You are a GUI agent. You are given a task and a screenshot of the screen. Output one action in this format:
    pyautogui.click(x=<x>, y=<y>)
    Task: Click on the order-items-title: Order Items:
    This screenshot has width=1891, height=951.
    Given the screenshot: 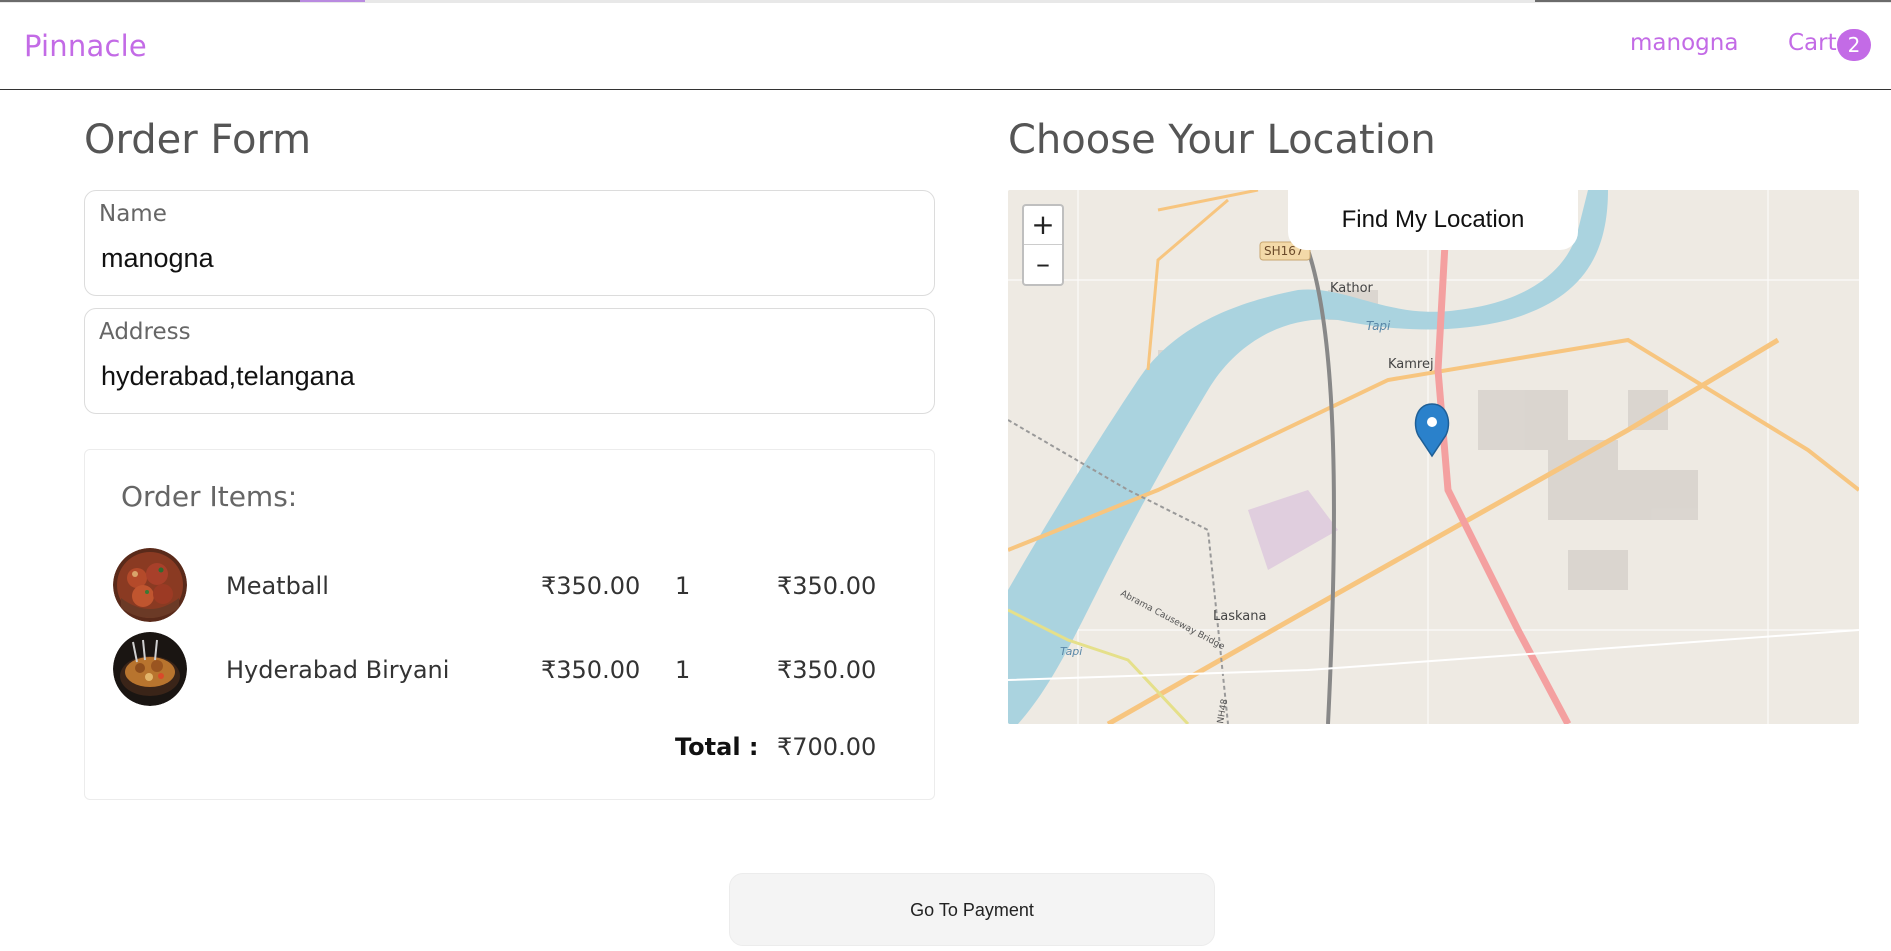 What is the action you would take?
    pyautogui.click(x=209, y=496)
    